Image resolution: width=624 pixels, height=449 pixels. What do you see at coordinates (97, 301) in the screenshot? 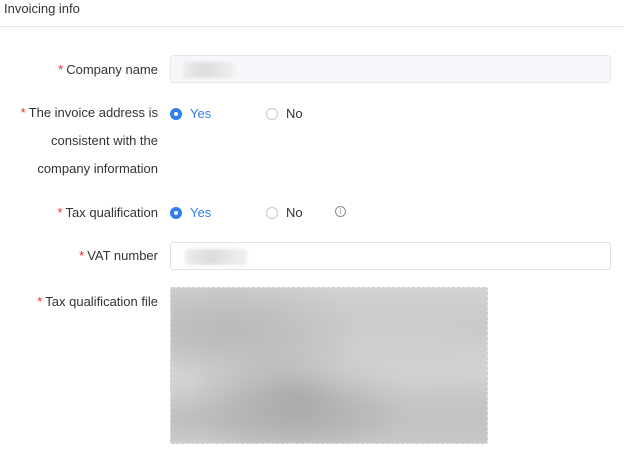
I see `tax-qualification-file-label: * Tax qualification file` at bounding box center [97, 301].